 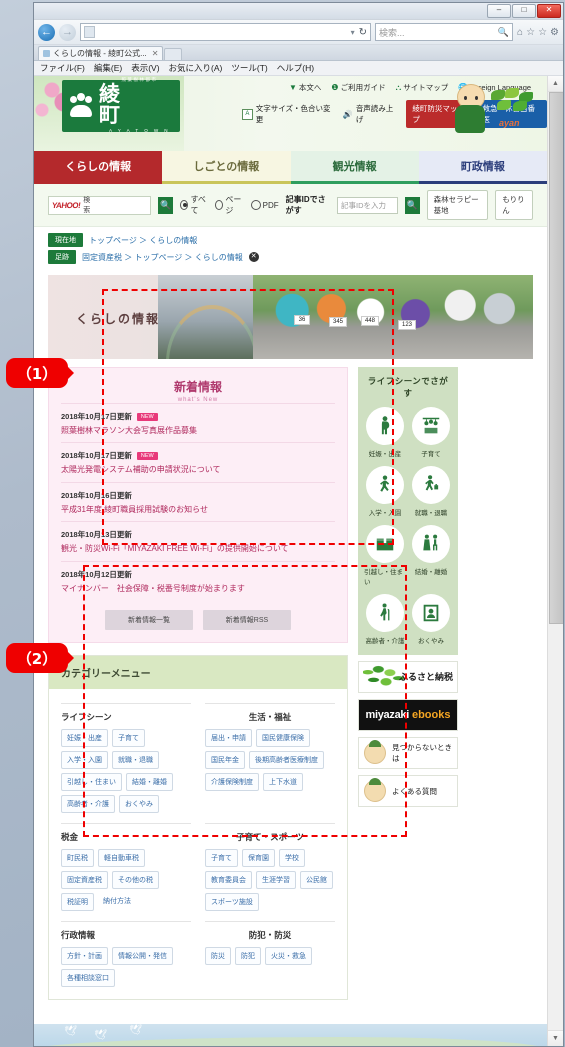 What do you see at coordinates (198, 589) in the screenshot?
I see `news-title: マイナンバー 社会保障・税番号制度が始まります` at bounding box center [198, 589].